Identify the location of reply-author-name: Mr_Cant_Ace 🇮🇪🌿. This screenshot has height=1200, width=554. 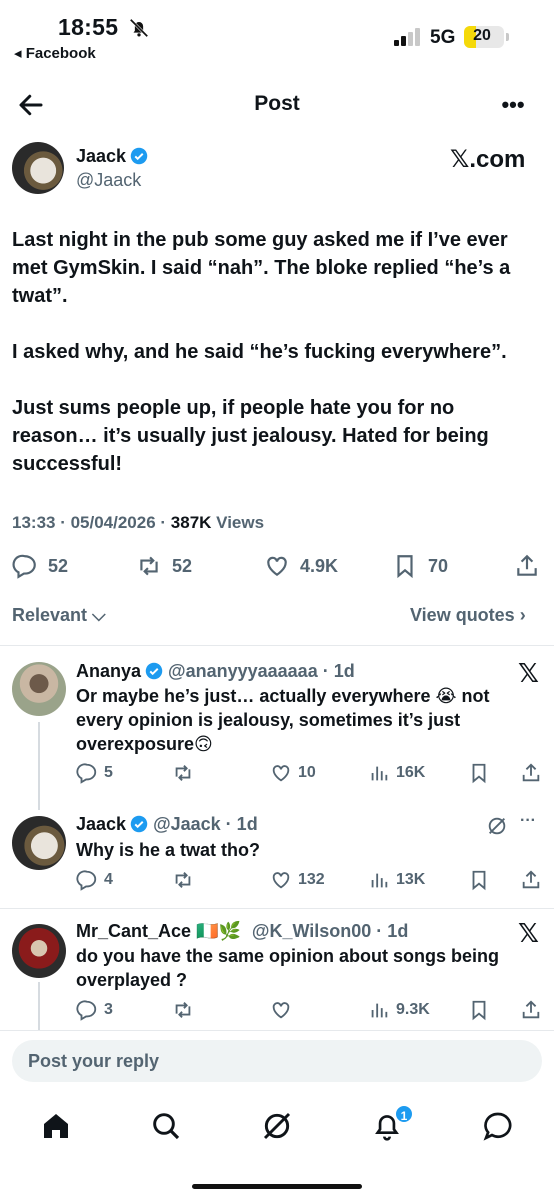
(158, 931).